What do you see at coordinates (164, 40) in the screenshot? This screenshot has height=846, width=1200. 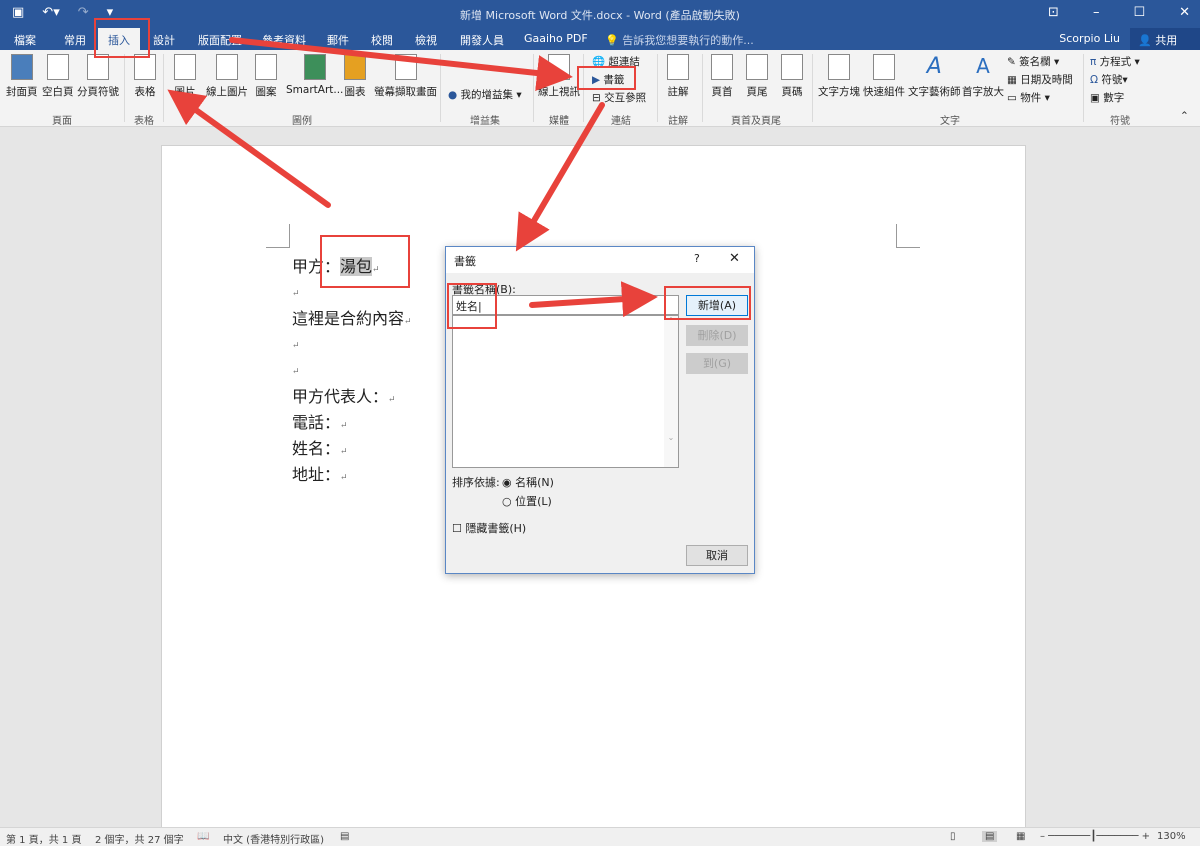 I see `tab-design: 設計` at bounding box center [164, 40].